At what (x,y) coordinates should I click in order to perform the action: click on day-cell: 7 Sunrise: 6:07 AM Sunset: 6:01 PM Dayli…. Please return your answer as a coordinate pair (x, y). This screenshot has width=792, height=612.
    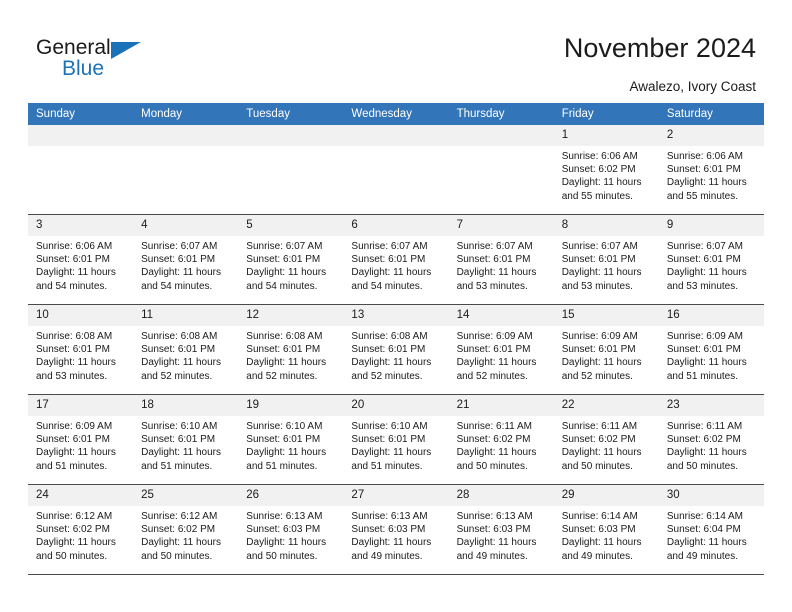
    Looking at the image, I should click on (501, 259).